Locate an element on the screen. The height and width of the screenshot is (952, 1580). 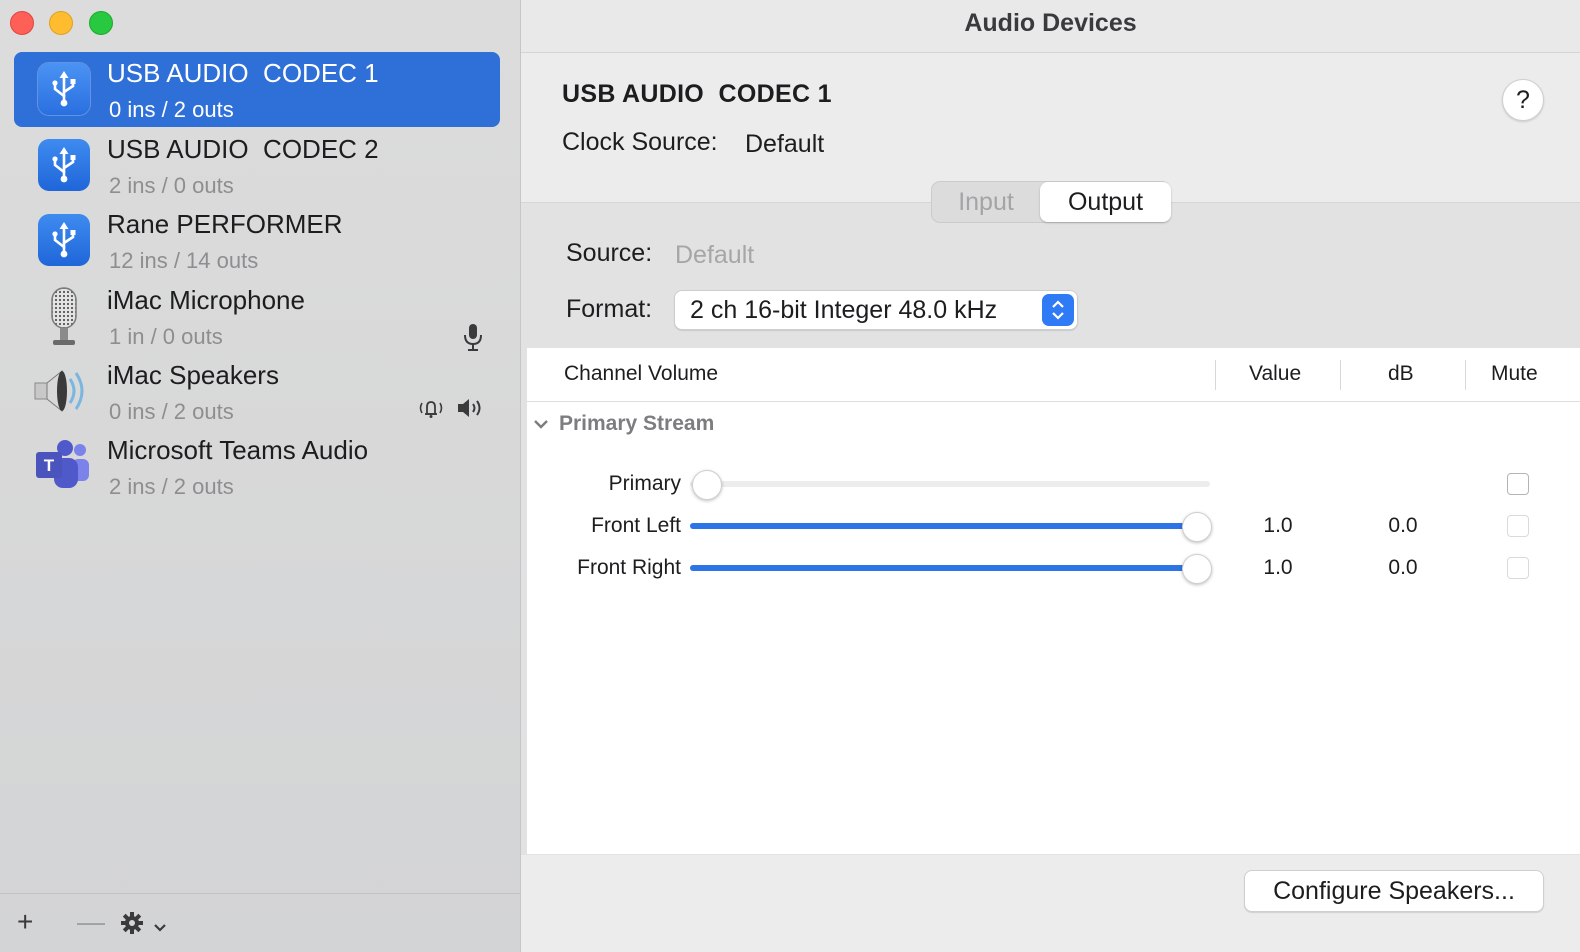
column-header-db: dB is located at coordinates (1401, 373).